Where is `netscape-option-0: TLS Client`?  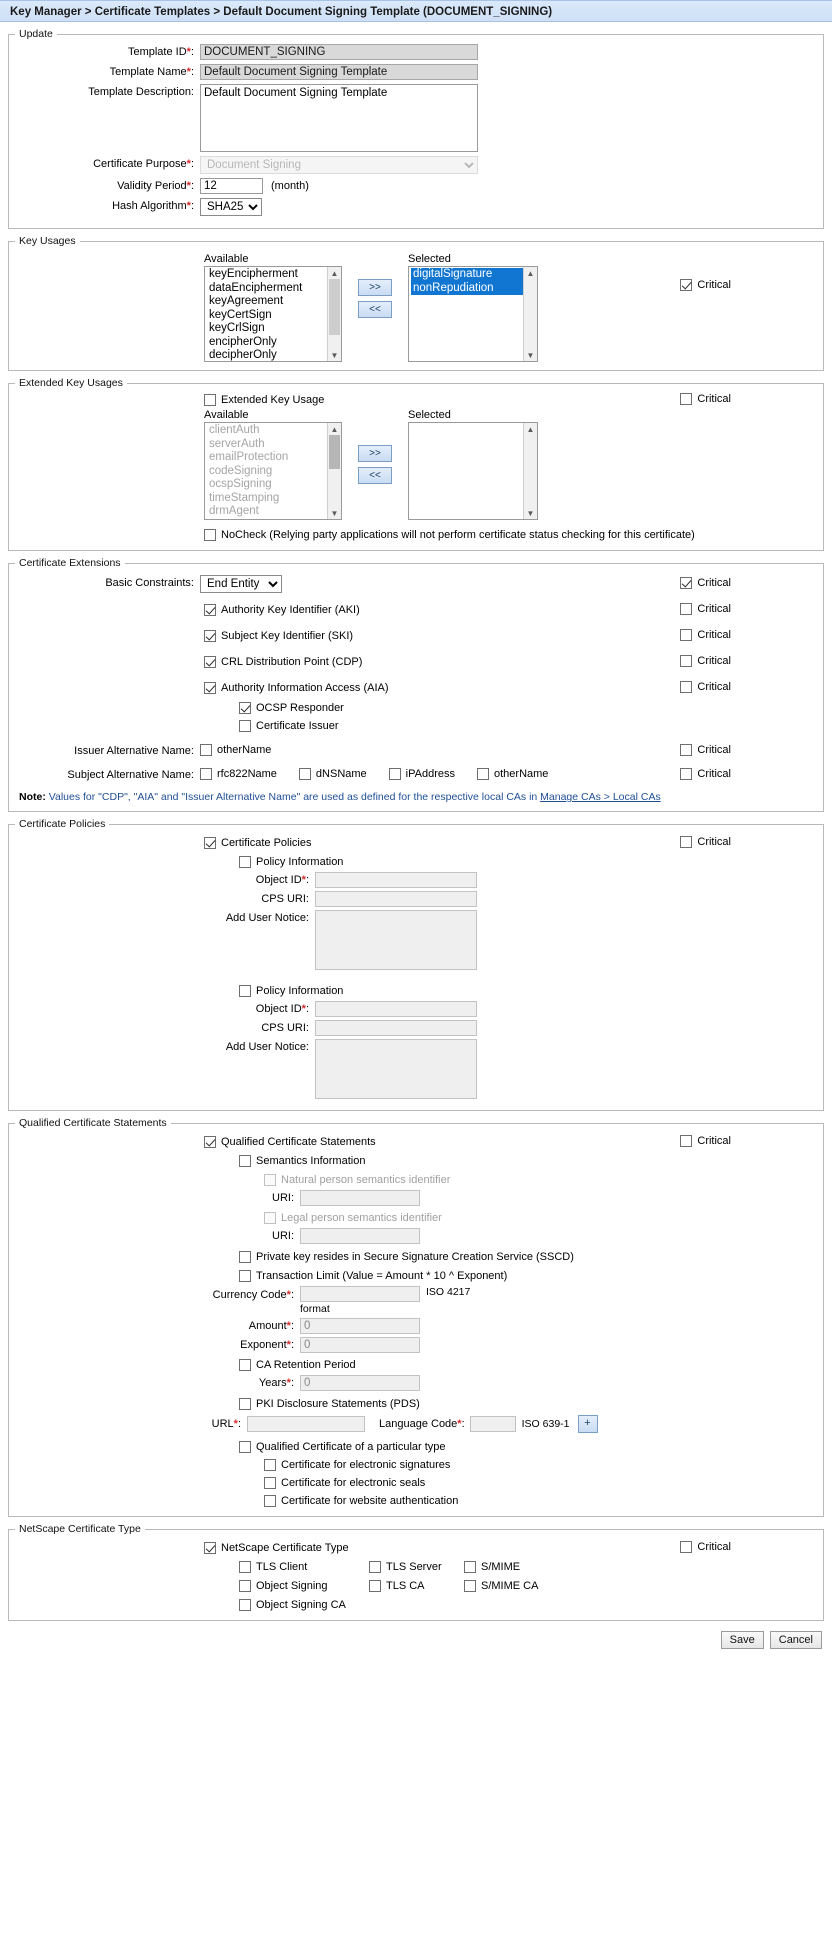
netscape-option-0: TLS Client is located at coordinates (304, 1567).